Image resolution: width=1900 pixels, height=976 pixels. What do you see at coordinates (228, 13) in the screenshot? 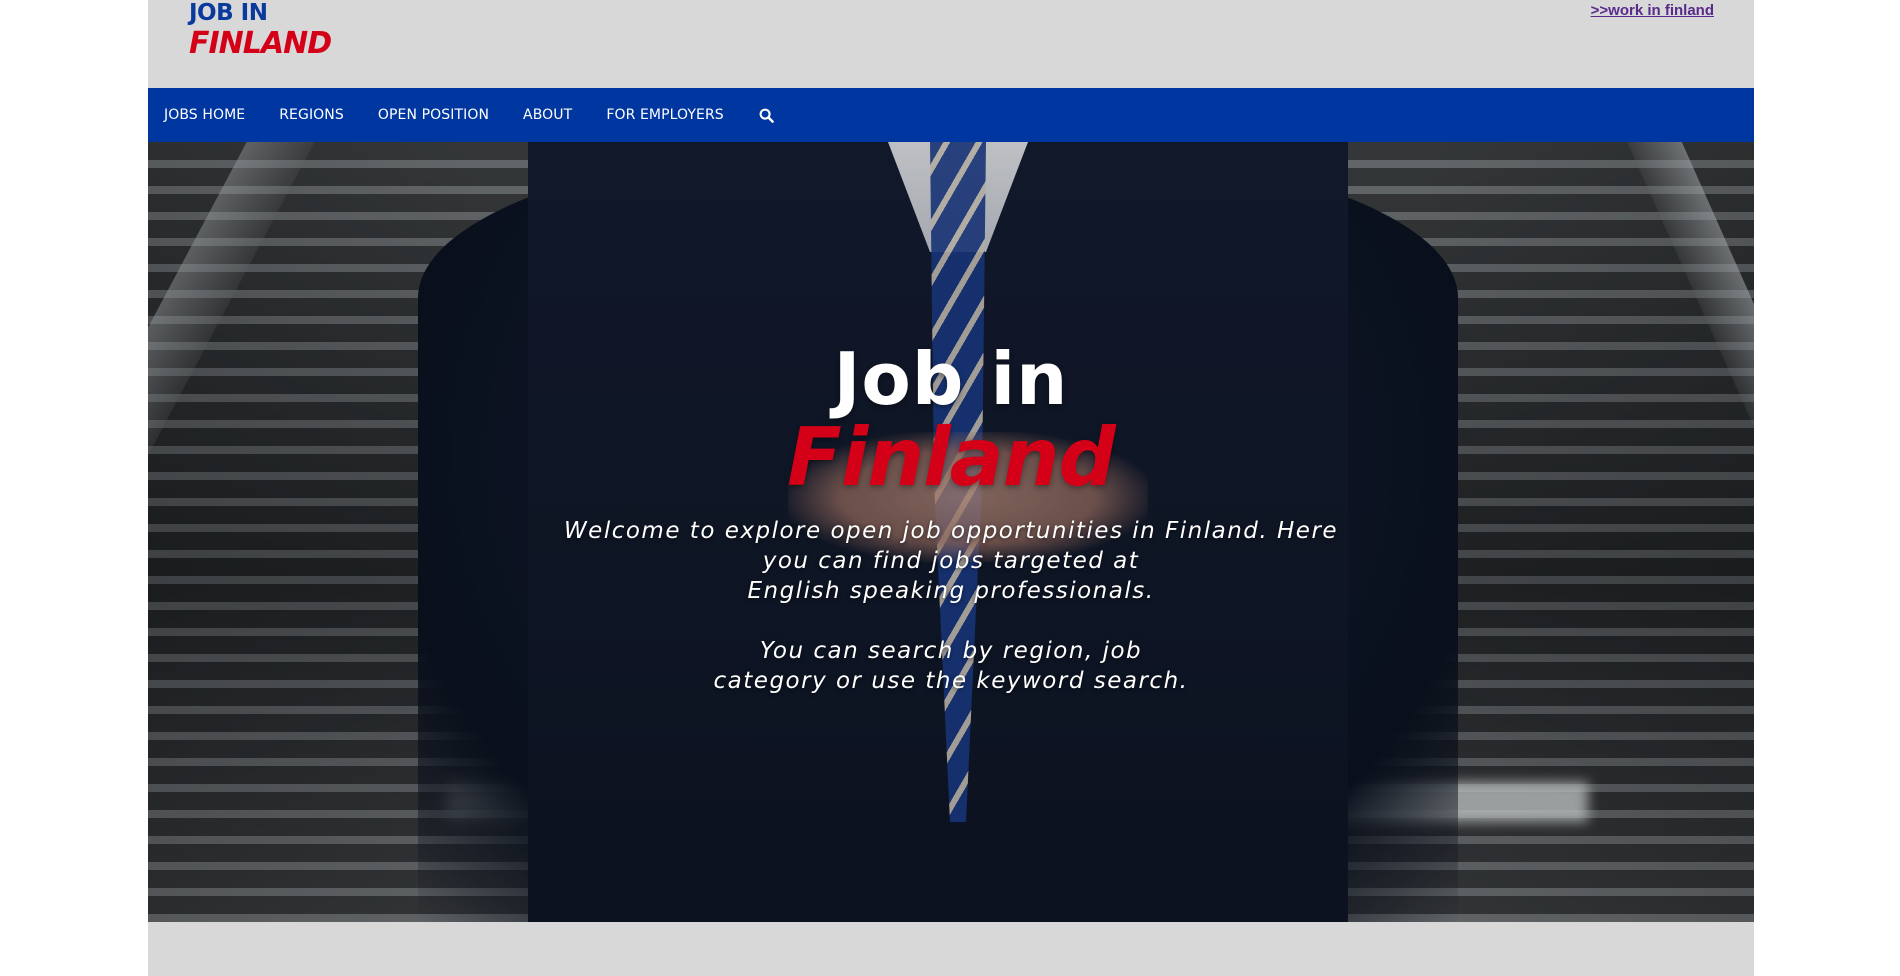
I see `logo-line1: JOB IN` at bounding box center [228, 13].